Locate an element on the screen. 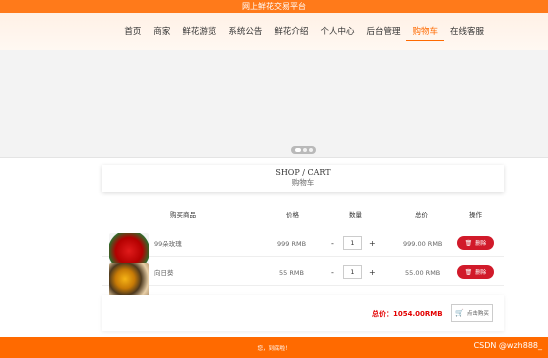 This screenshot has width=548, height=358. carousel-indicators is located at coordinates (303, 150).